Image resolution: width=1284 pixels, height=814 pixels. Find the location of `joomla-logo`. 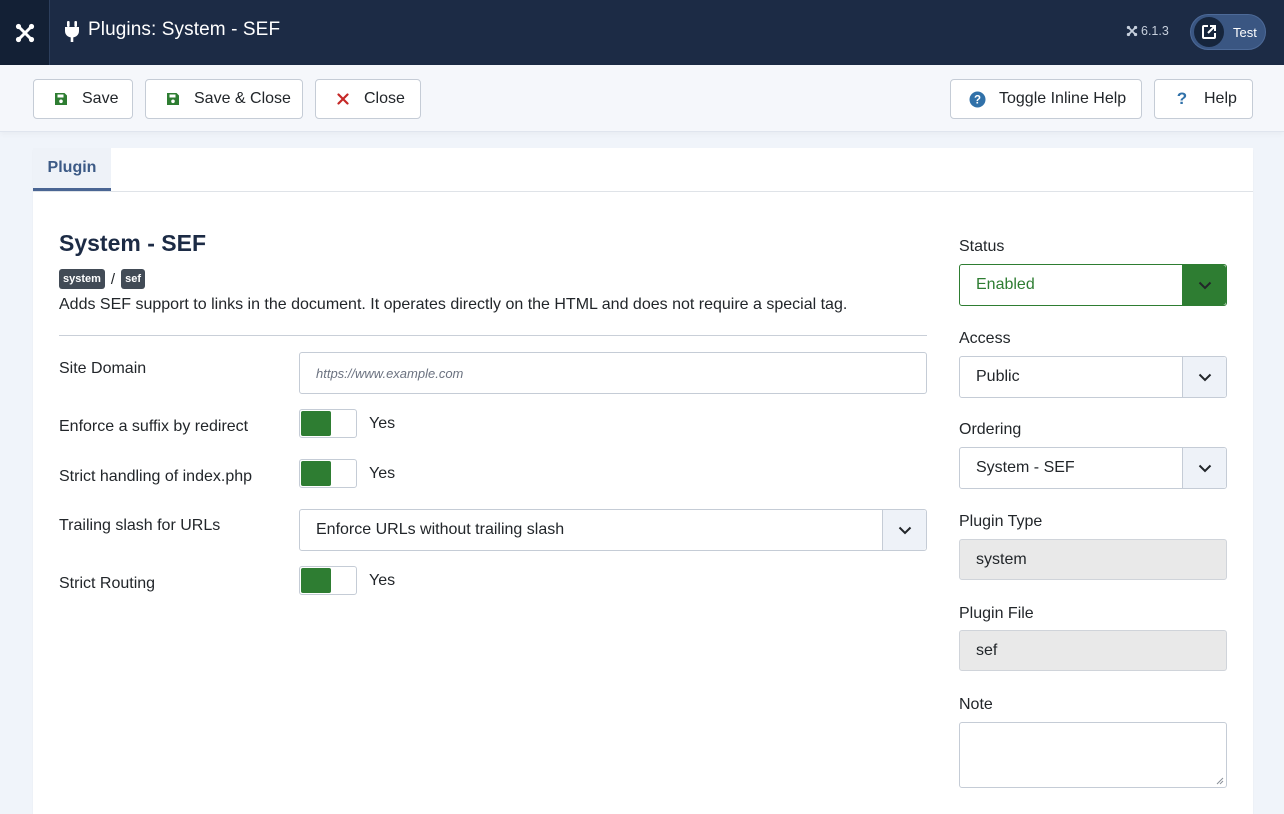

joomla-logo is located at coordinates (25, 32).